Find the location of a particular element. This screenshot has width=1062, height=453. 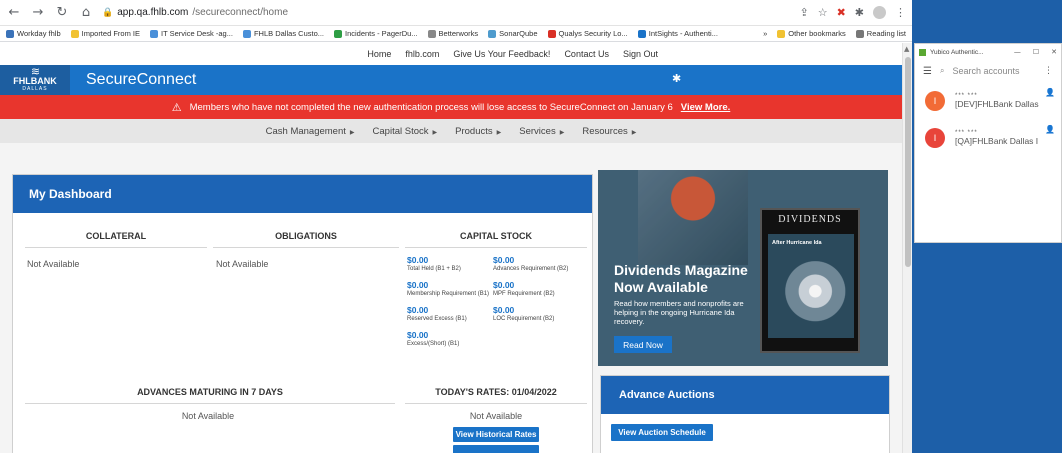

folder-icon is located at coordinates (781, 33).